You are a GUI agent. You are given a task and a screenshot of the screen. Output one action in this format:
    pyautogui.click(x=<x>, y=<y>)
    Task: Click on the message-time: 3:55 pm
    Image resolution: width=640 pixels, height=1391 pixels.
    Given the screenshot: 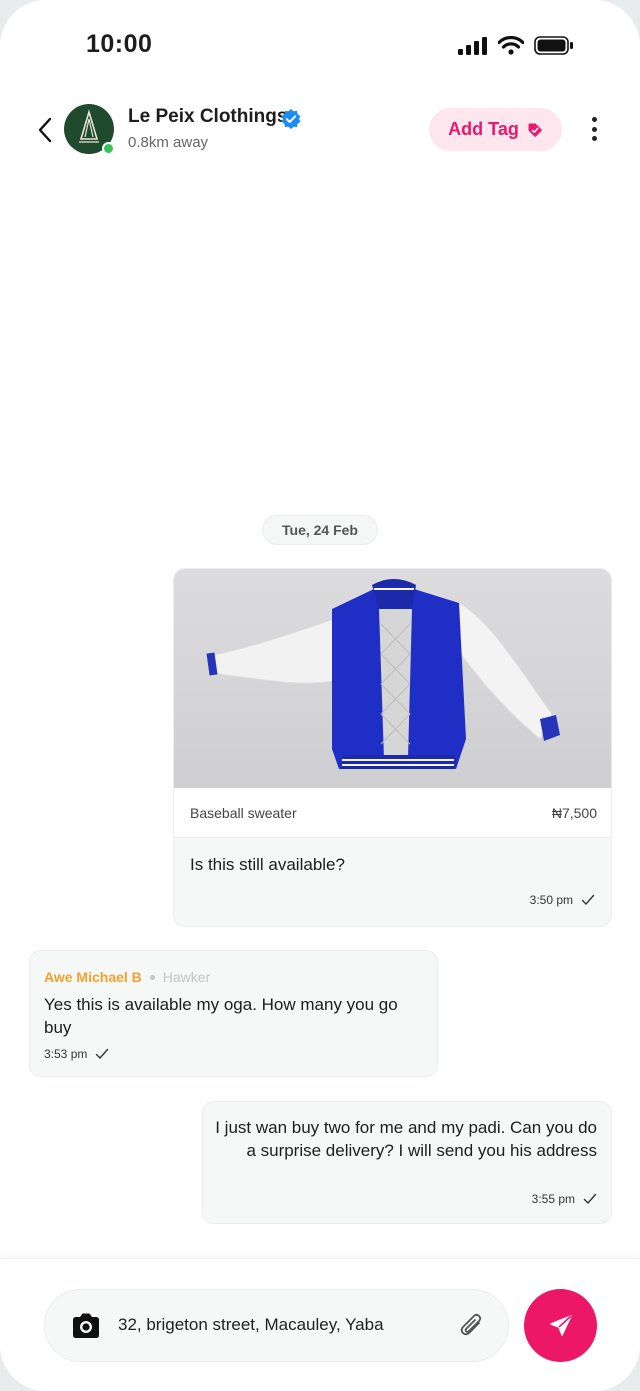 What is the action you would take?
    pyautogui.click(x=553, y=1199)
    